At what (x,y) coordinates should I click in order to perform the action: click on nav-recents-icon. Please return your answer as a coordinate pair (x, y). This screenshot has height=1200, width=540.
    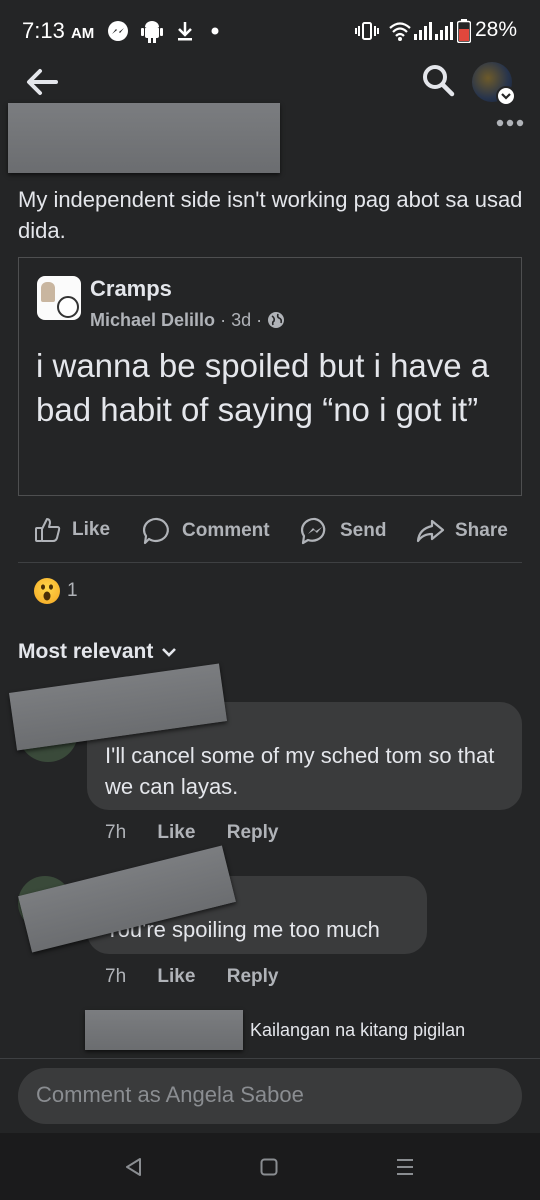
    Looking at the image, I should click on (405, 1167).